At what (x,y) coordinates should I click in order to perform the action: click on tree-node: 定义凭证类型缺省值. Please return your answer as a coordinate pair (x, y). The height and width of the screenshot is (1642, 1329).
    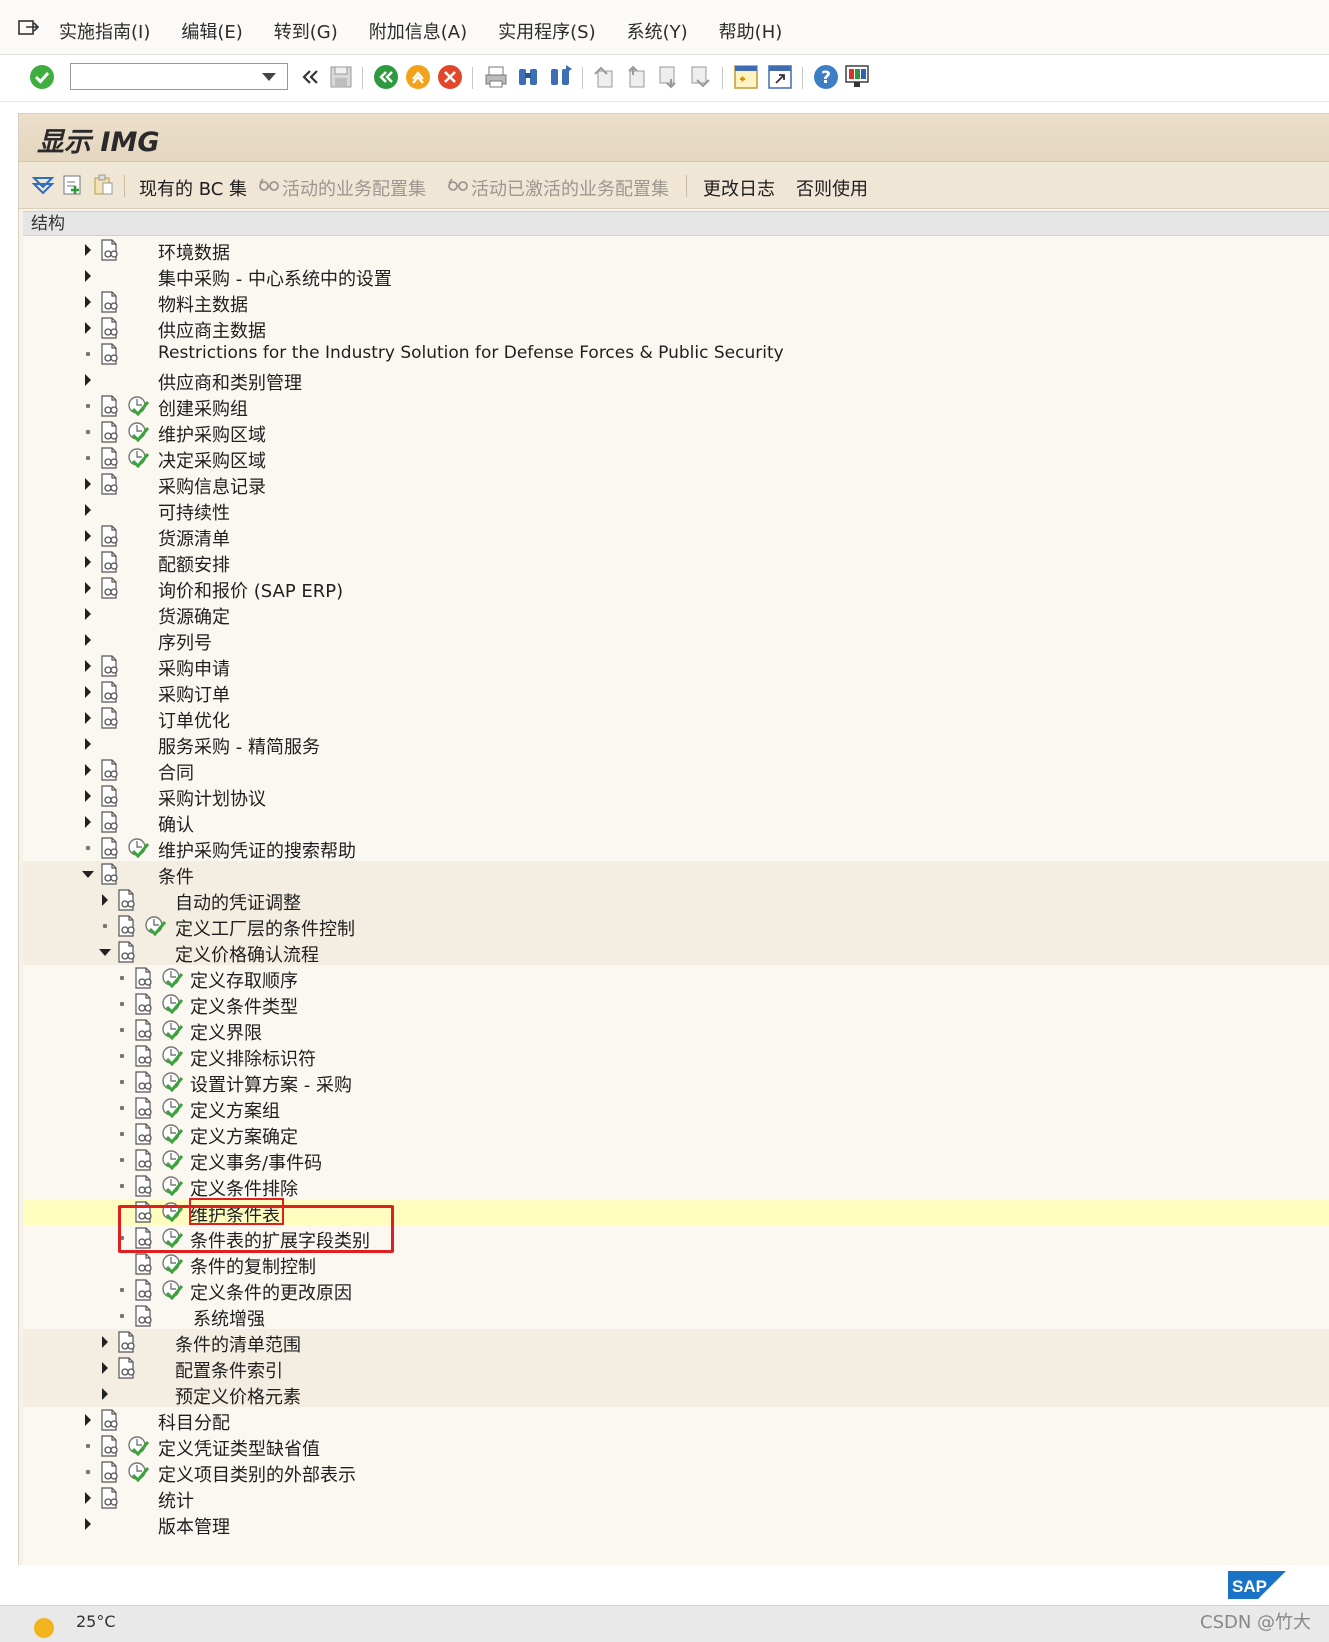
    Looking at the image, I should click on (676, 1446).